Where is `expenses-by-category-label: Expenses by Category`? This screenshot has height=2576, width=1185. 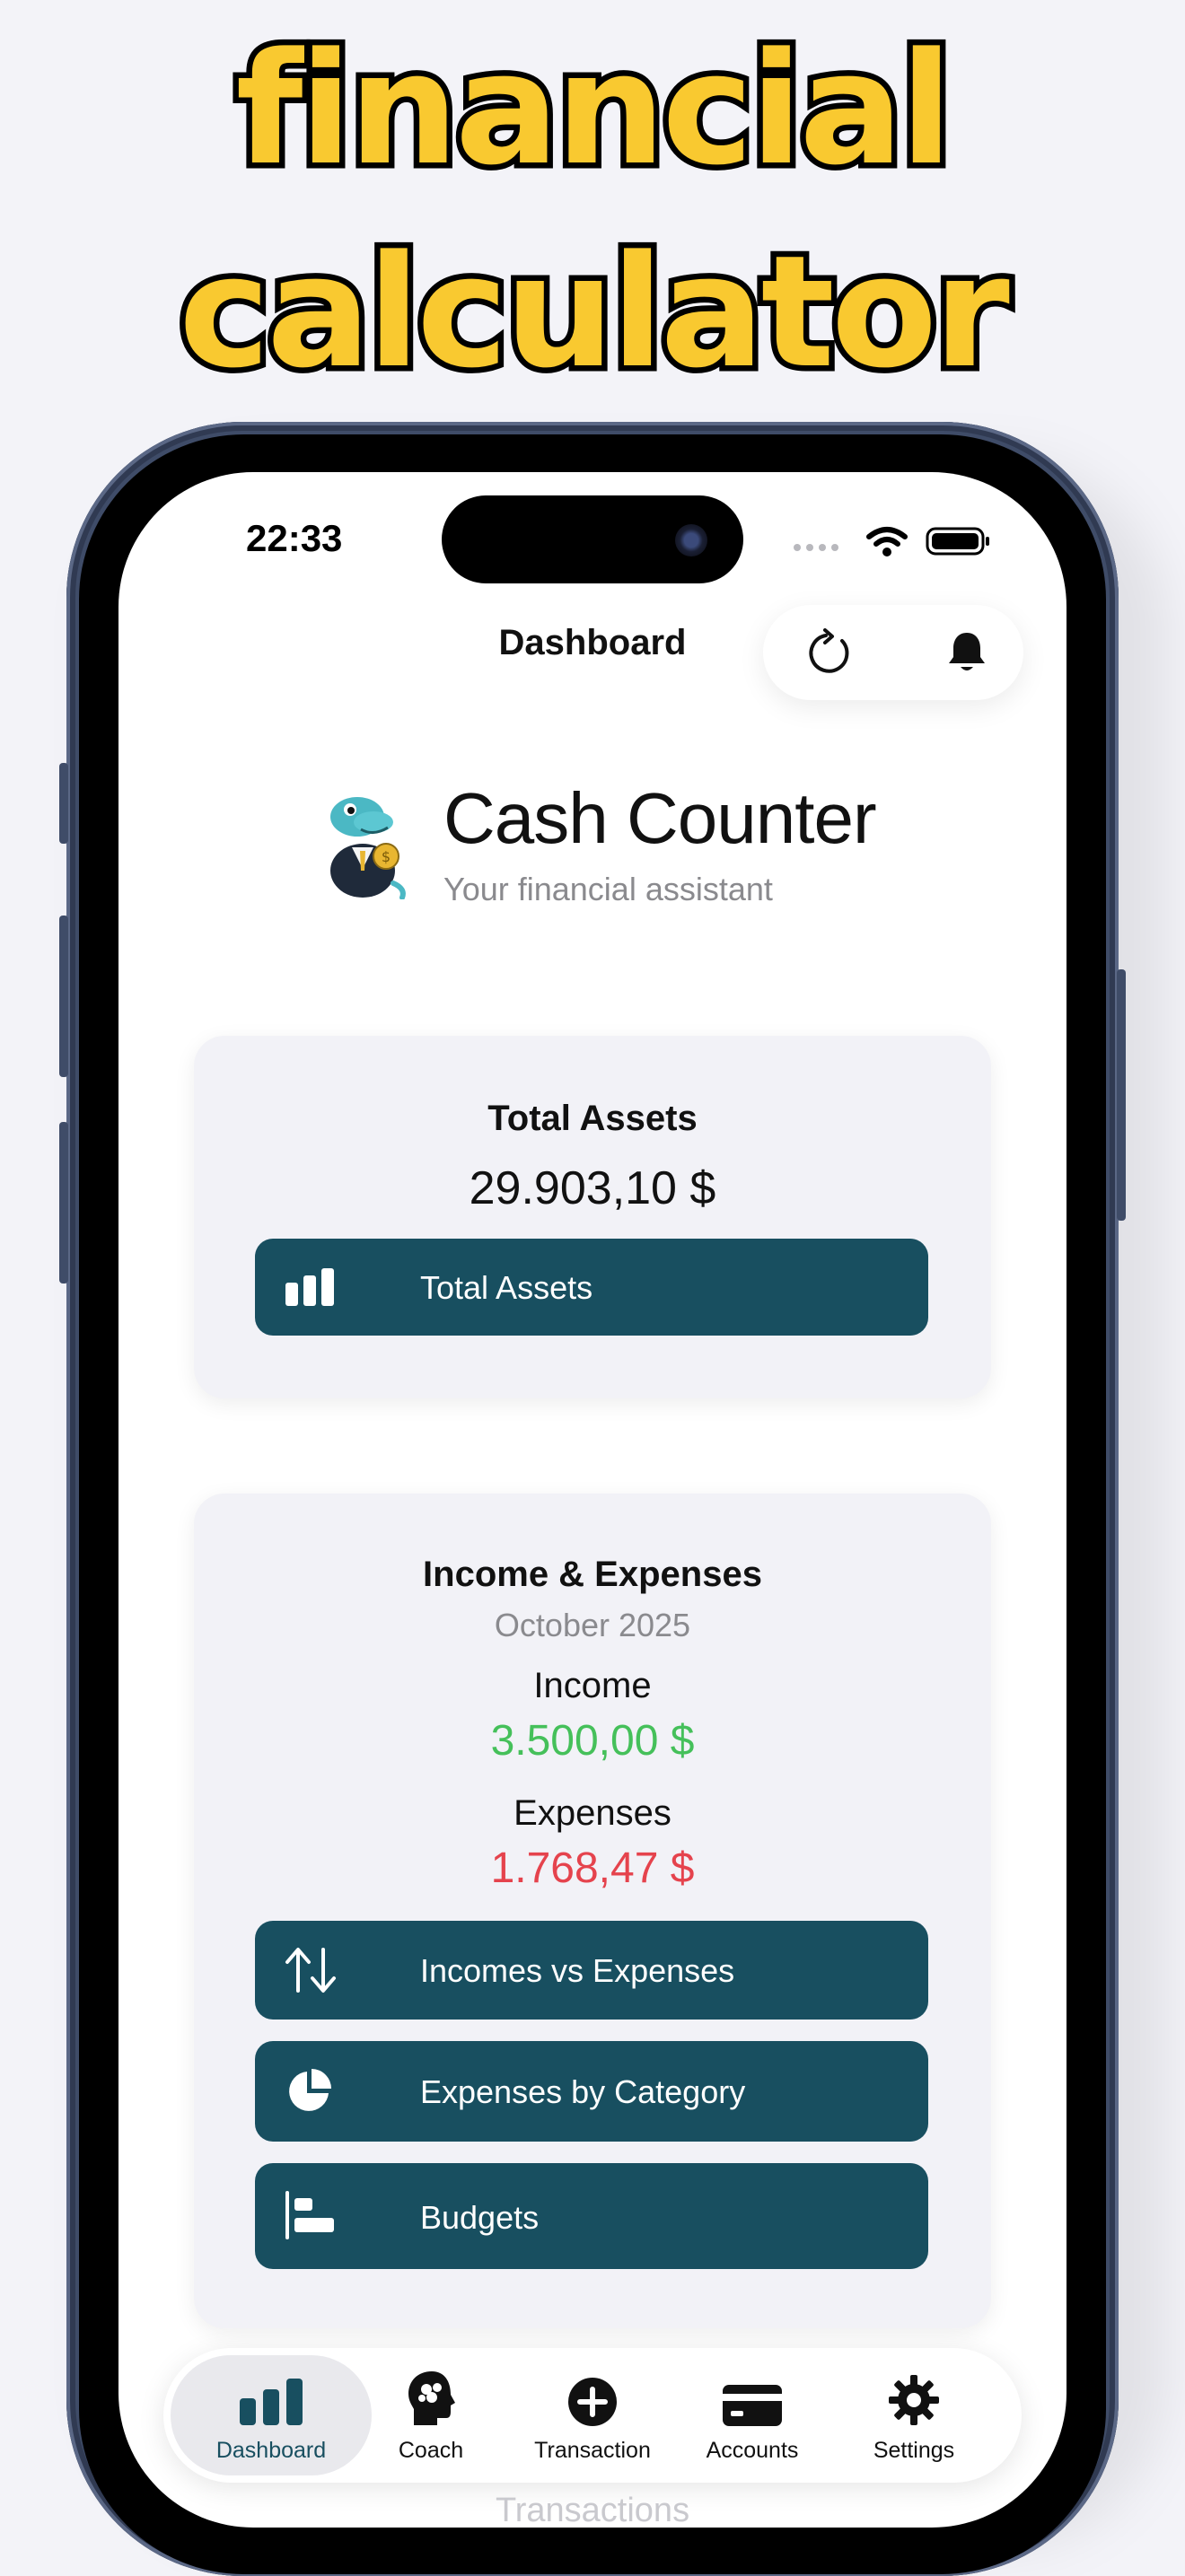 expenses-by-category-label: Expenses by Category is located at coordinates (583, 2091).